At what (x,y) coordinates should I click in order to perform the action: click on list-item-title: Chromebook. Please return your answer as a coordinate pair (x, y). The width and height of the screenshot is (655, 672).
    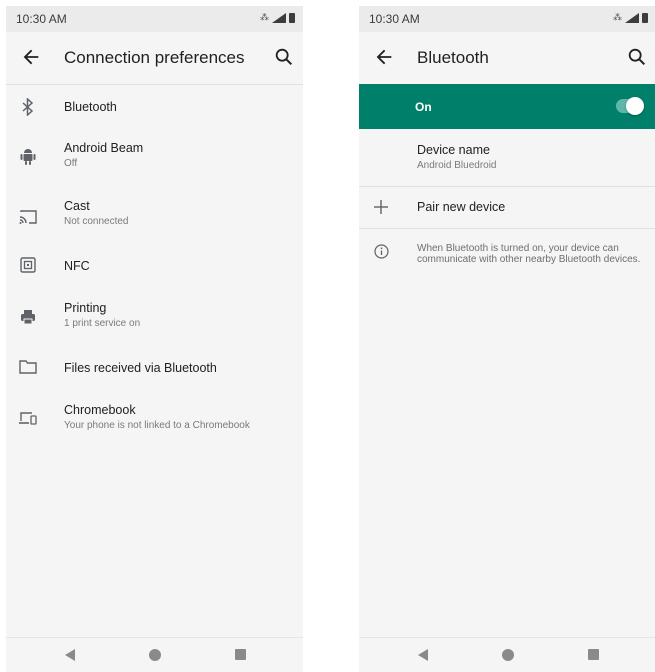
    Looking at the image, I should click on (100, 410).